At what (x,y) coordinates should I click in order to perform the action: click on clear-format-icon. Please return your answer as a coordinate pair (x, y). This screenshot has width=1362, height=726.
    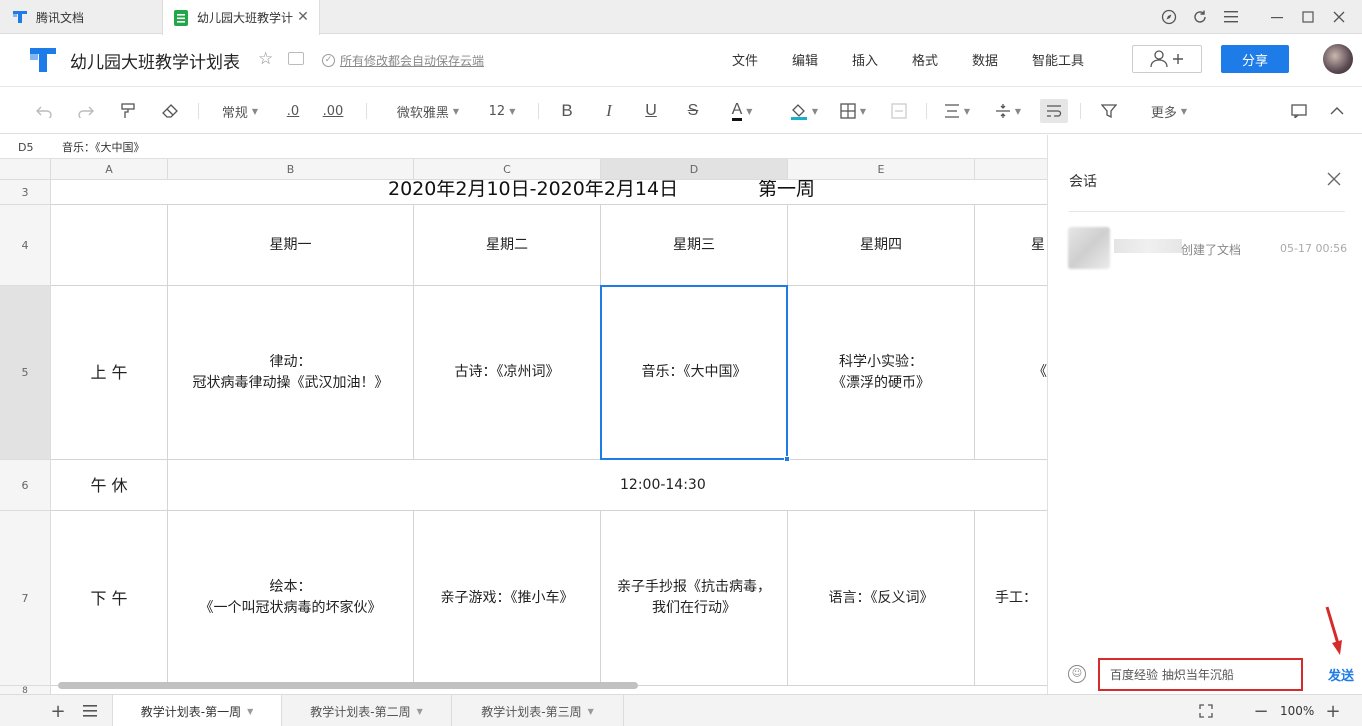
    Looking at the image, I should click on (170, 111).